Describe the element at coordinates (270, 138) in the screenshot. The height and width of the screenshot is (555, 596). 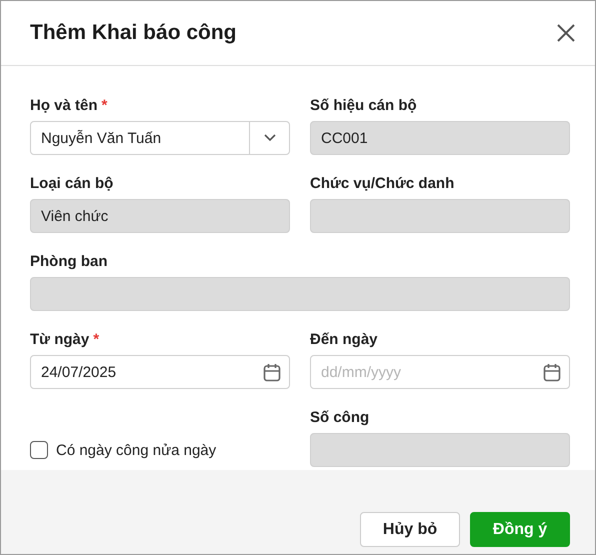
I see `caret-icon` at that location.